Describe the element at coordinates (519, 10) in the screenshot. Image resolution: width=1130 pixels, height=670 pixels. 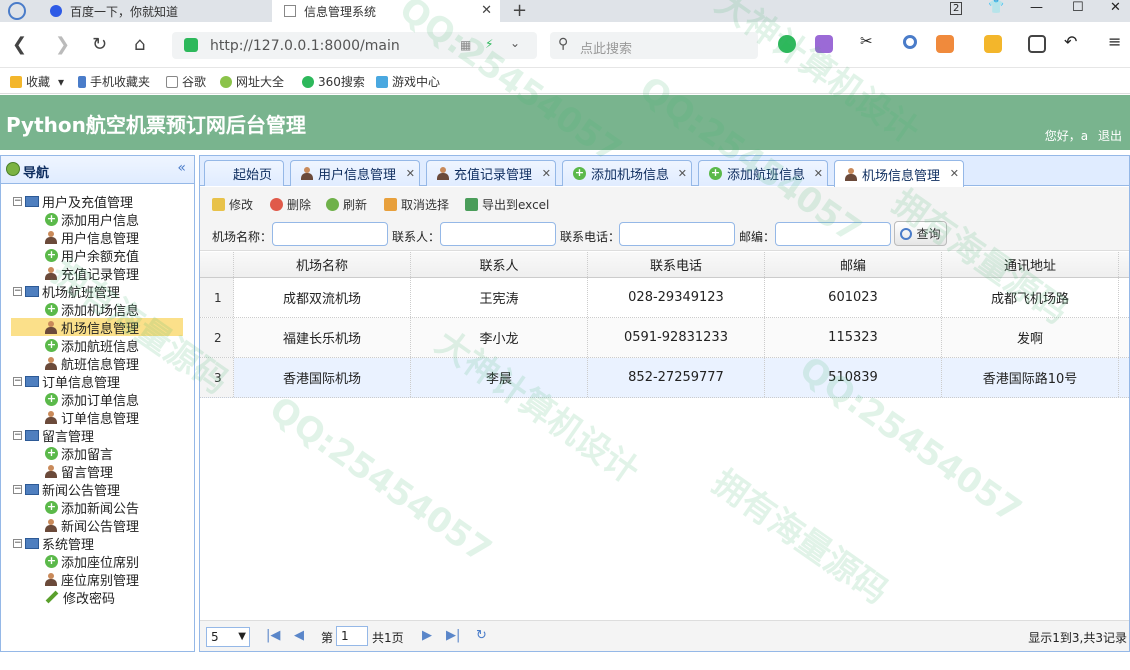
I see `new-tab-icon: +` at that location.